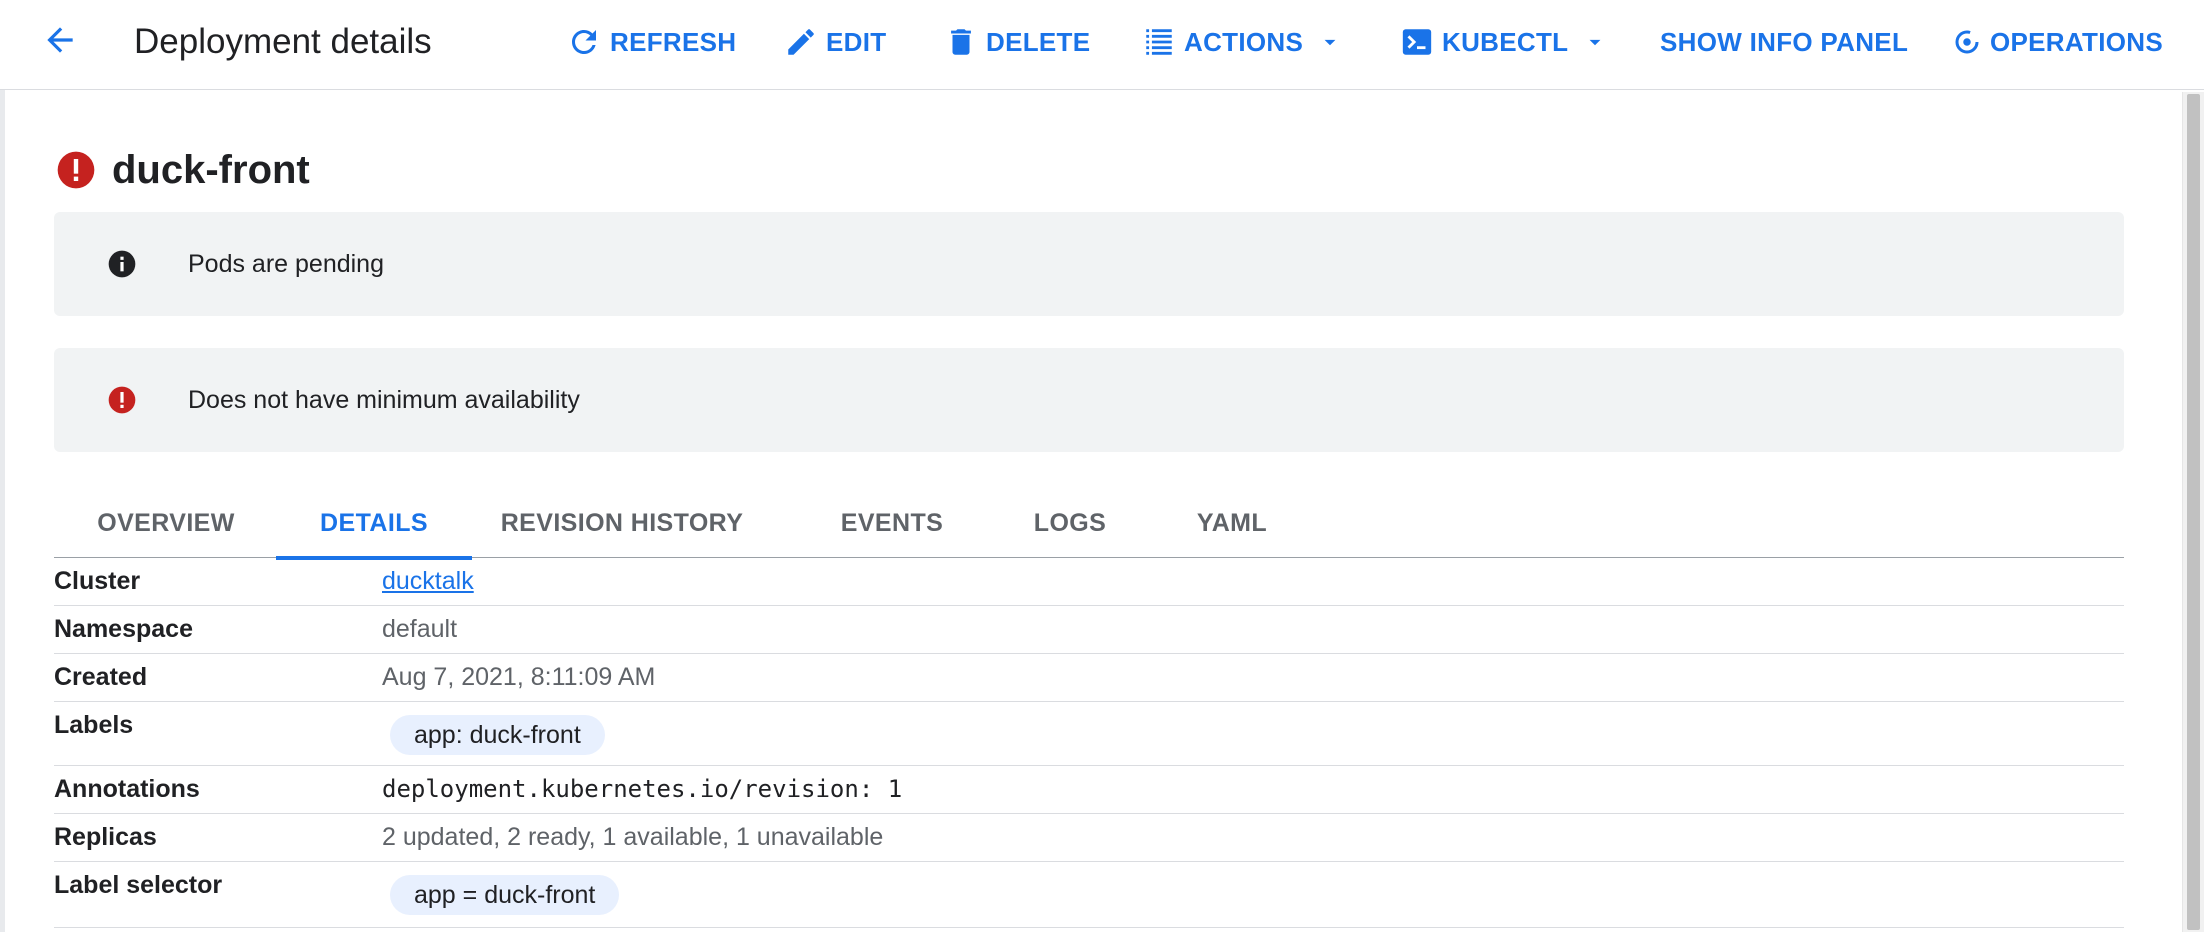  Describe the element at coordinates (505, 895) in the screenshot. I see `label-selector-chip: app = duck-front` at that location.